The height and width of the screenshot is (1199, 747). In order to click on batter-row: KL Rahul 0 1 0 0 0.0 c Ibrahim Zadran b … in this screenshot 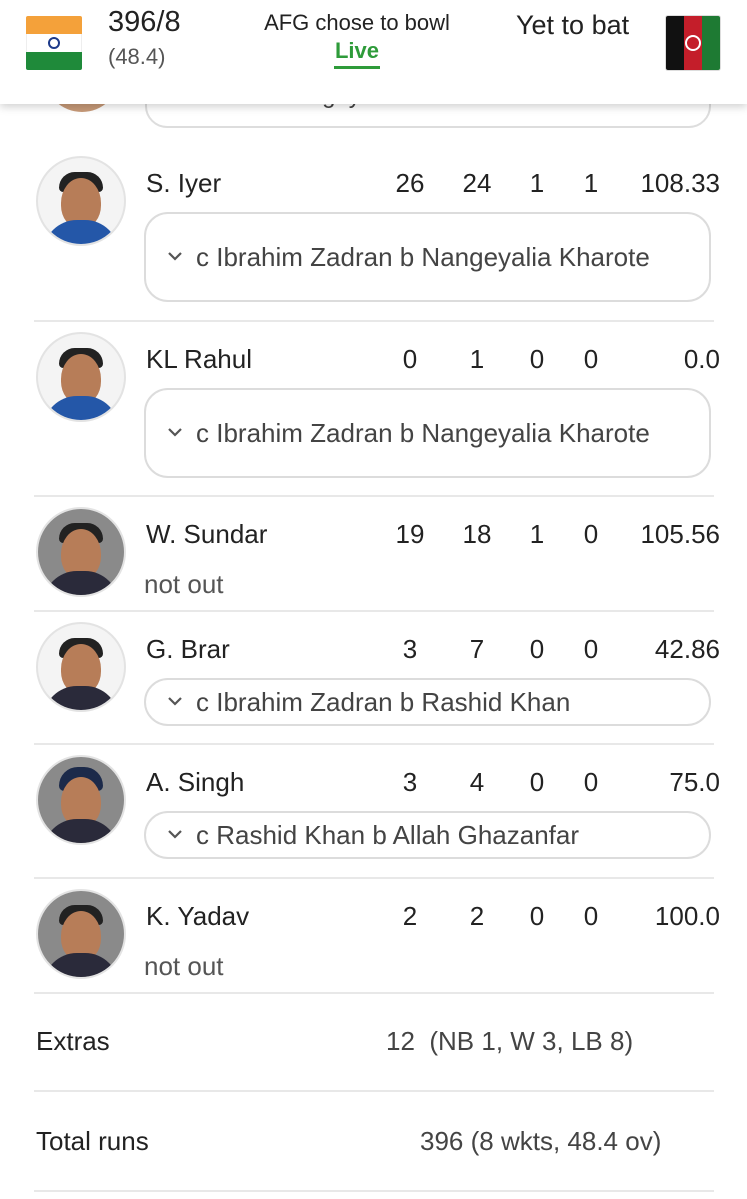, I will do `click(377, 409)`.